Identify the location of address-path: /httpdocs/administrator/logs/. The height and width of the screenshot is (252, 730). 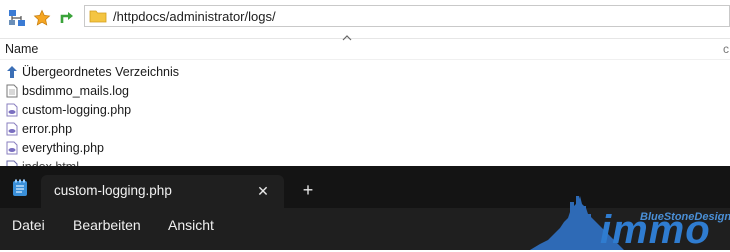
(194, 16).